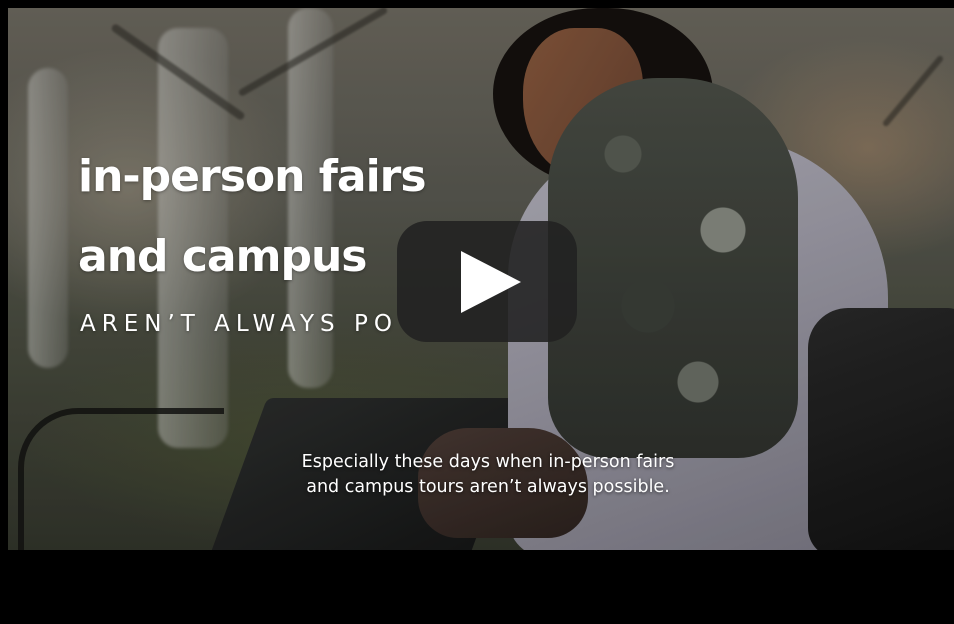 The image size is (954, 624). Describe the element at coordinates (252, 176) in the screenshot. I see `video-headline-line1: in-person fairs` at that location.